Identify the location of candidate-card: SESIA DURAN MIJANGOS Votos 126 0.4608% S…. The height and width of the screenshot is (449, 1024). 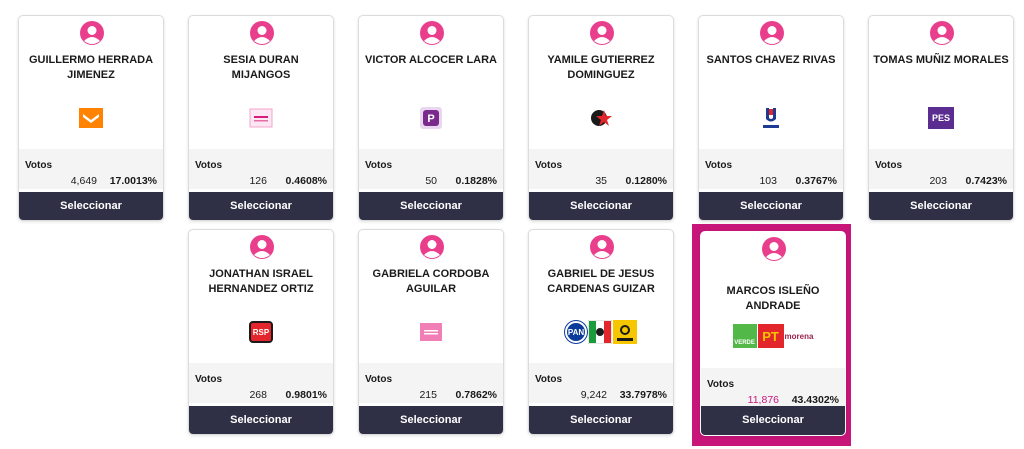
(261, 118).